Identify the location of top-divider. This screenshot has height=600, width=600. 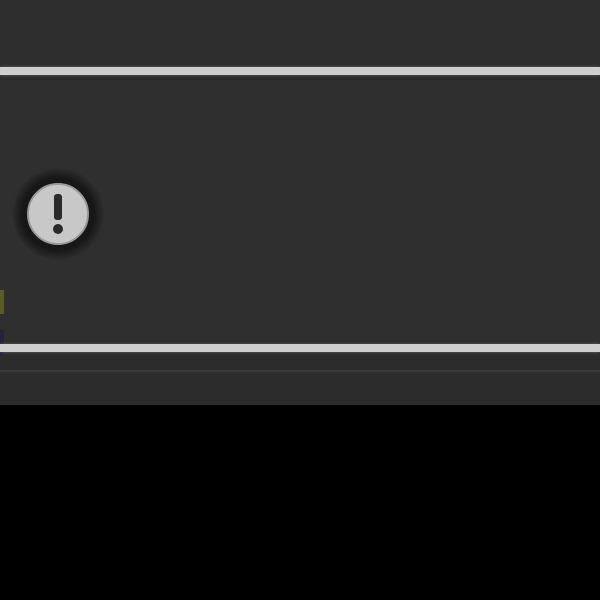
(300, 71).